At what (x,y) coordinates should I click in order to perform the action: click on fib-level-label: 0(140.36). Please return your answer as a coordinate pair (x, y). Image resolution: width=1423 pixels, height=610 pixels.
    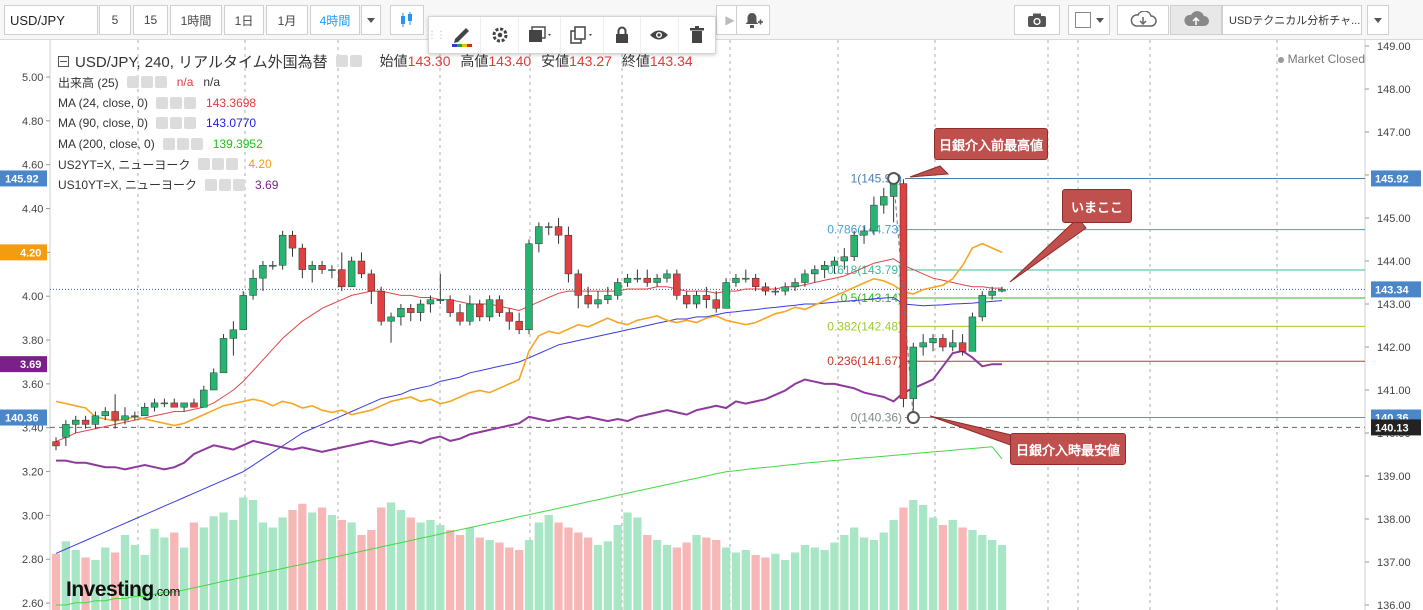
    Looking at the image, I should click on (876, 418).